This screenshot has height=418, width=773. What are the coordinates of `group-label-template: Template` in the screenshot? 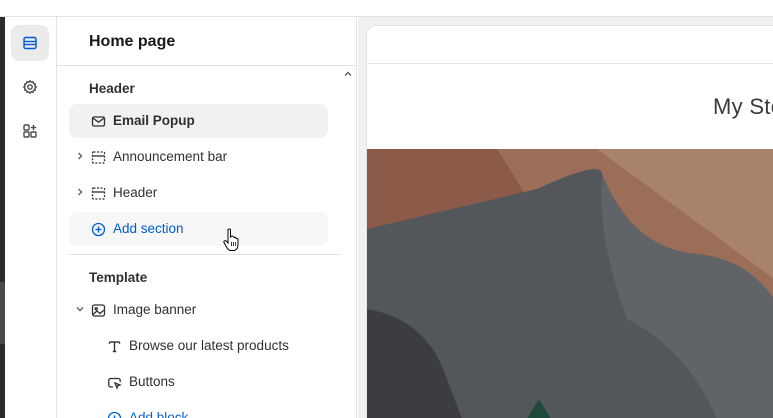 It's located at (118, 277).